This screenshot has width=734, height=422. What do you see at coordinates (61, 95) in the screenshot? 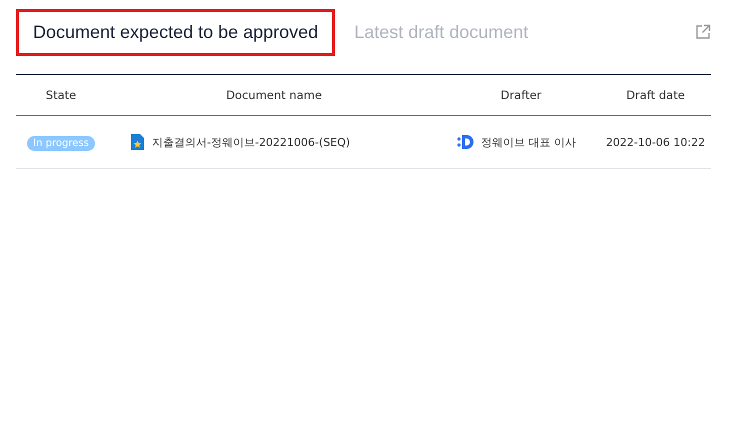
I see `column-header: State` at bounding box center [61, 95].